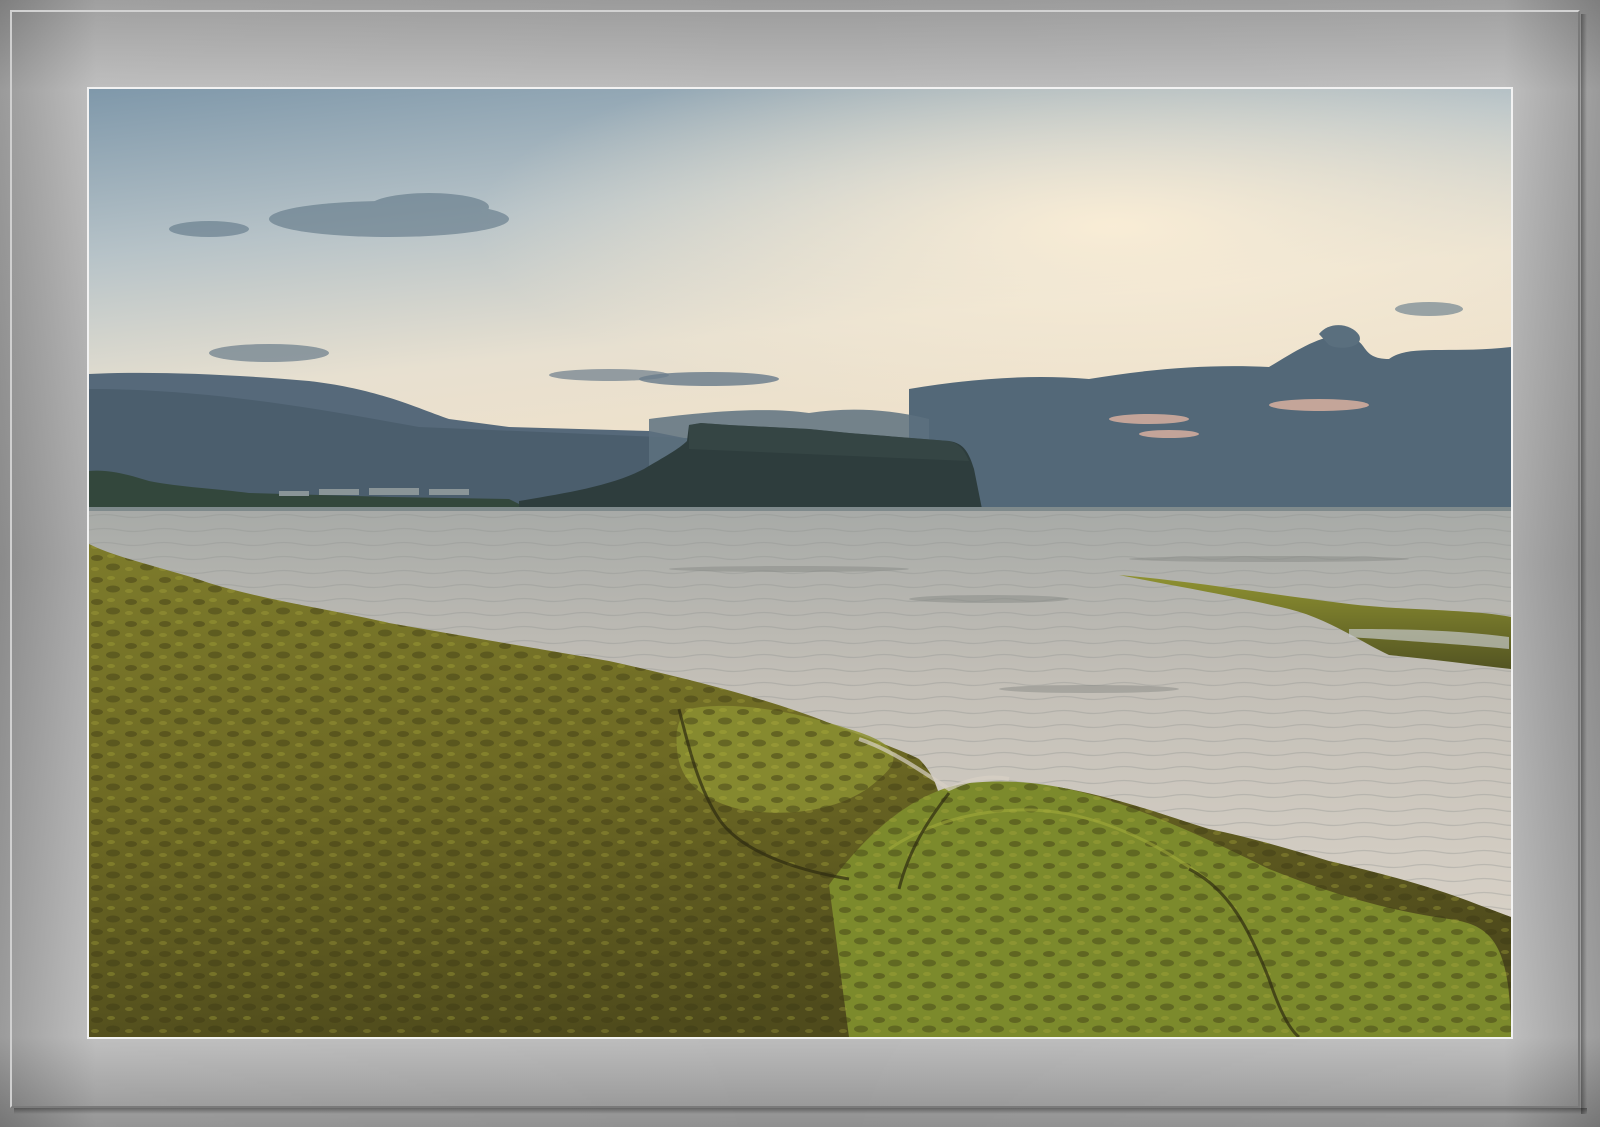 This screenshot has height=1127, width=1600. Describe the element at coordinates (1584, 564) in the screenshot. I see `frame-shadow-right` at that location.